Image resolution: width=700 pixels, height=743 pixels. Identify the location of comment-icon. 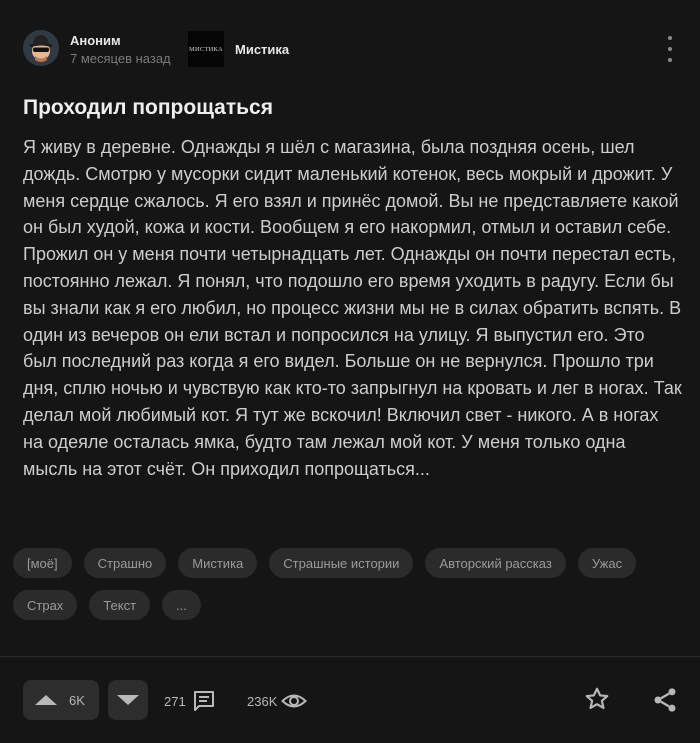
(203, 701).